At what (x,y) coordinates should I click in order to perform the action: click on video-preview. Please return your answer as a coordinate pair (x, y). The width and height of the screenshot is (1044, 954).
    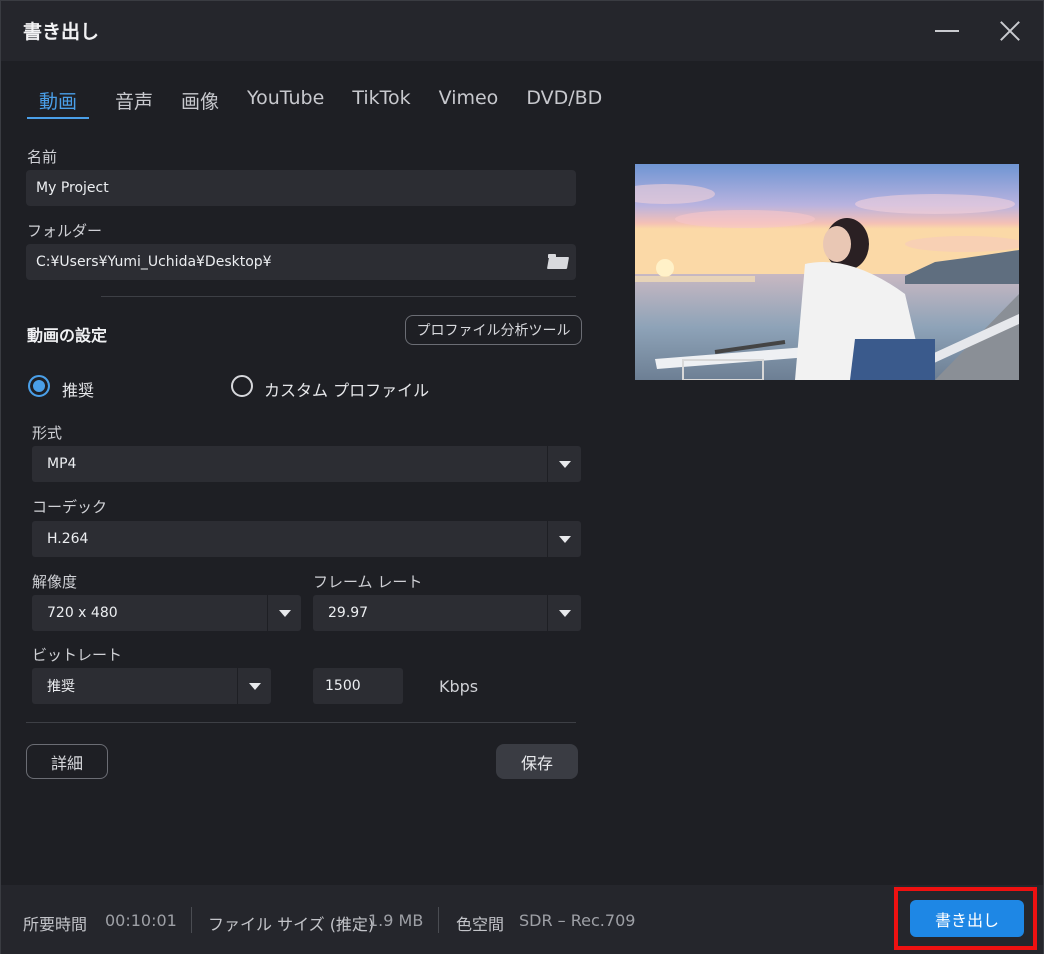
    Looking at the image, I should click on (827, 272).